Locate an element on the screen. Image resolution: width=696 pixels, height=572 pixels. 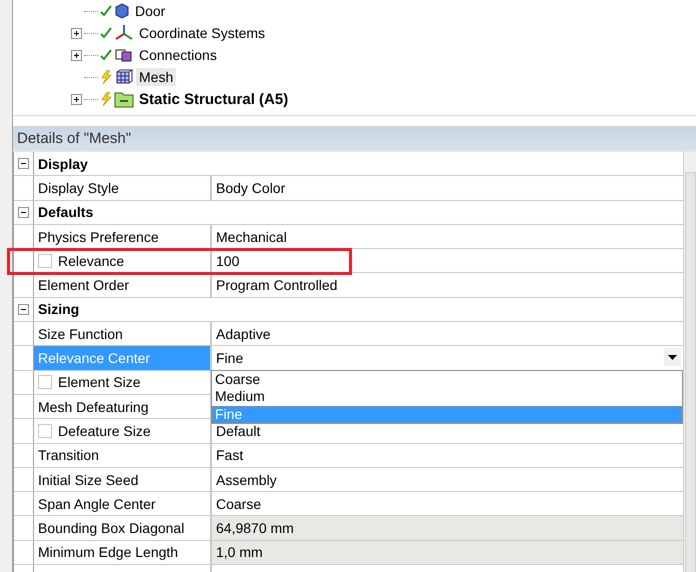
property-name: Physics Preference is located at coordinates (123, 236).